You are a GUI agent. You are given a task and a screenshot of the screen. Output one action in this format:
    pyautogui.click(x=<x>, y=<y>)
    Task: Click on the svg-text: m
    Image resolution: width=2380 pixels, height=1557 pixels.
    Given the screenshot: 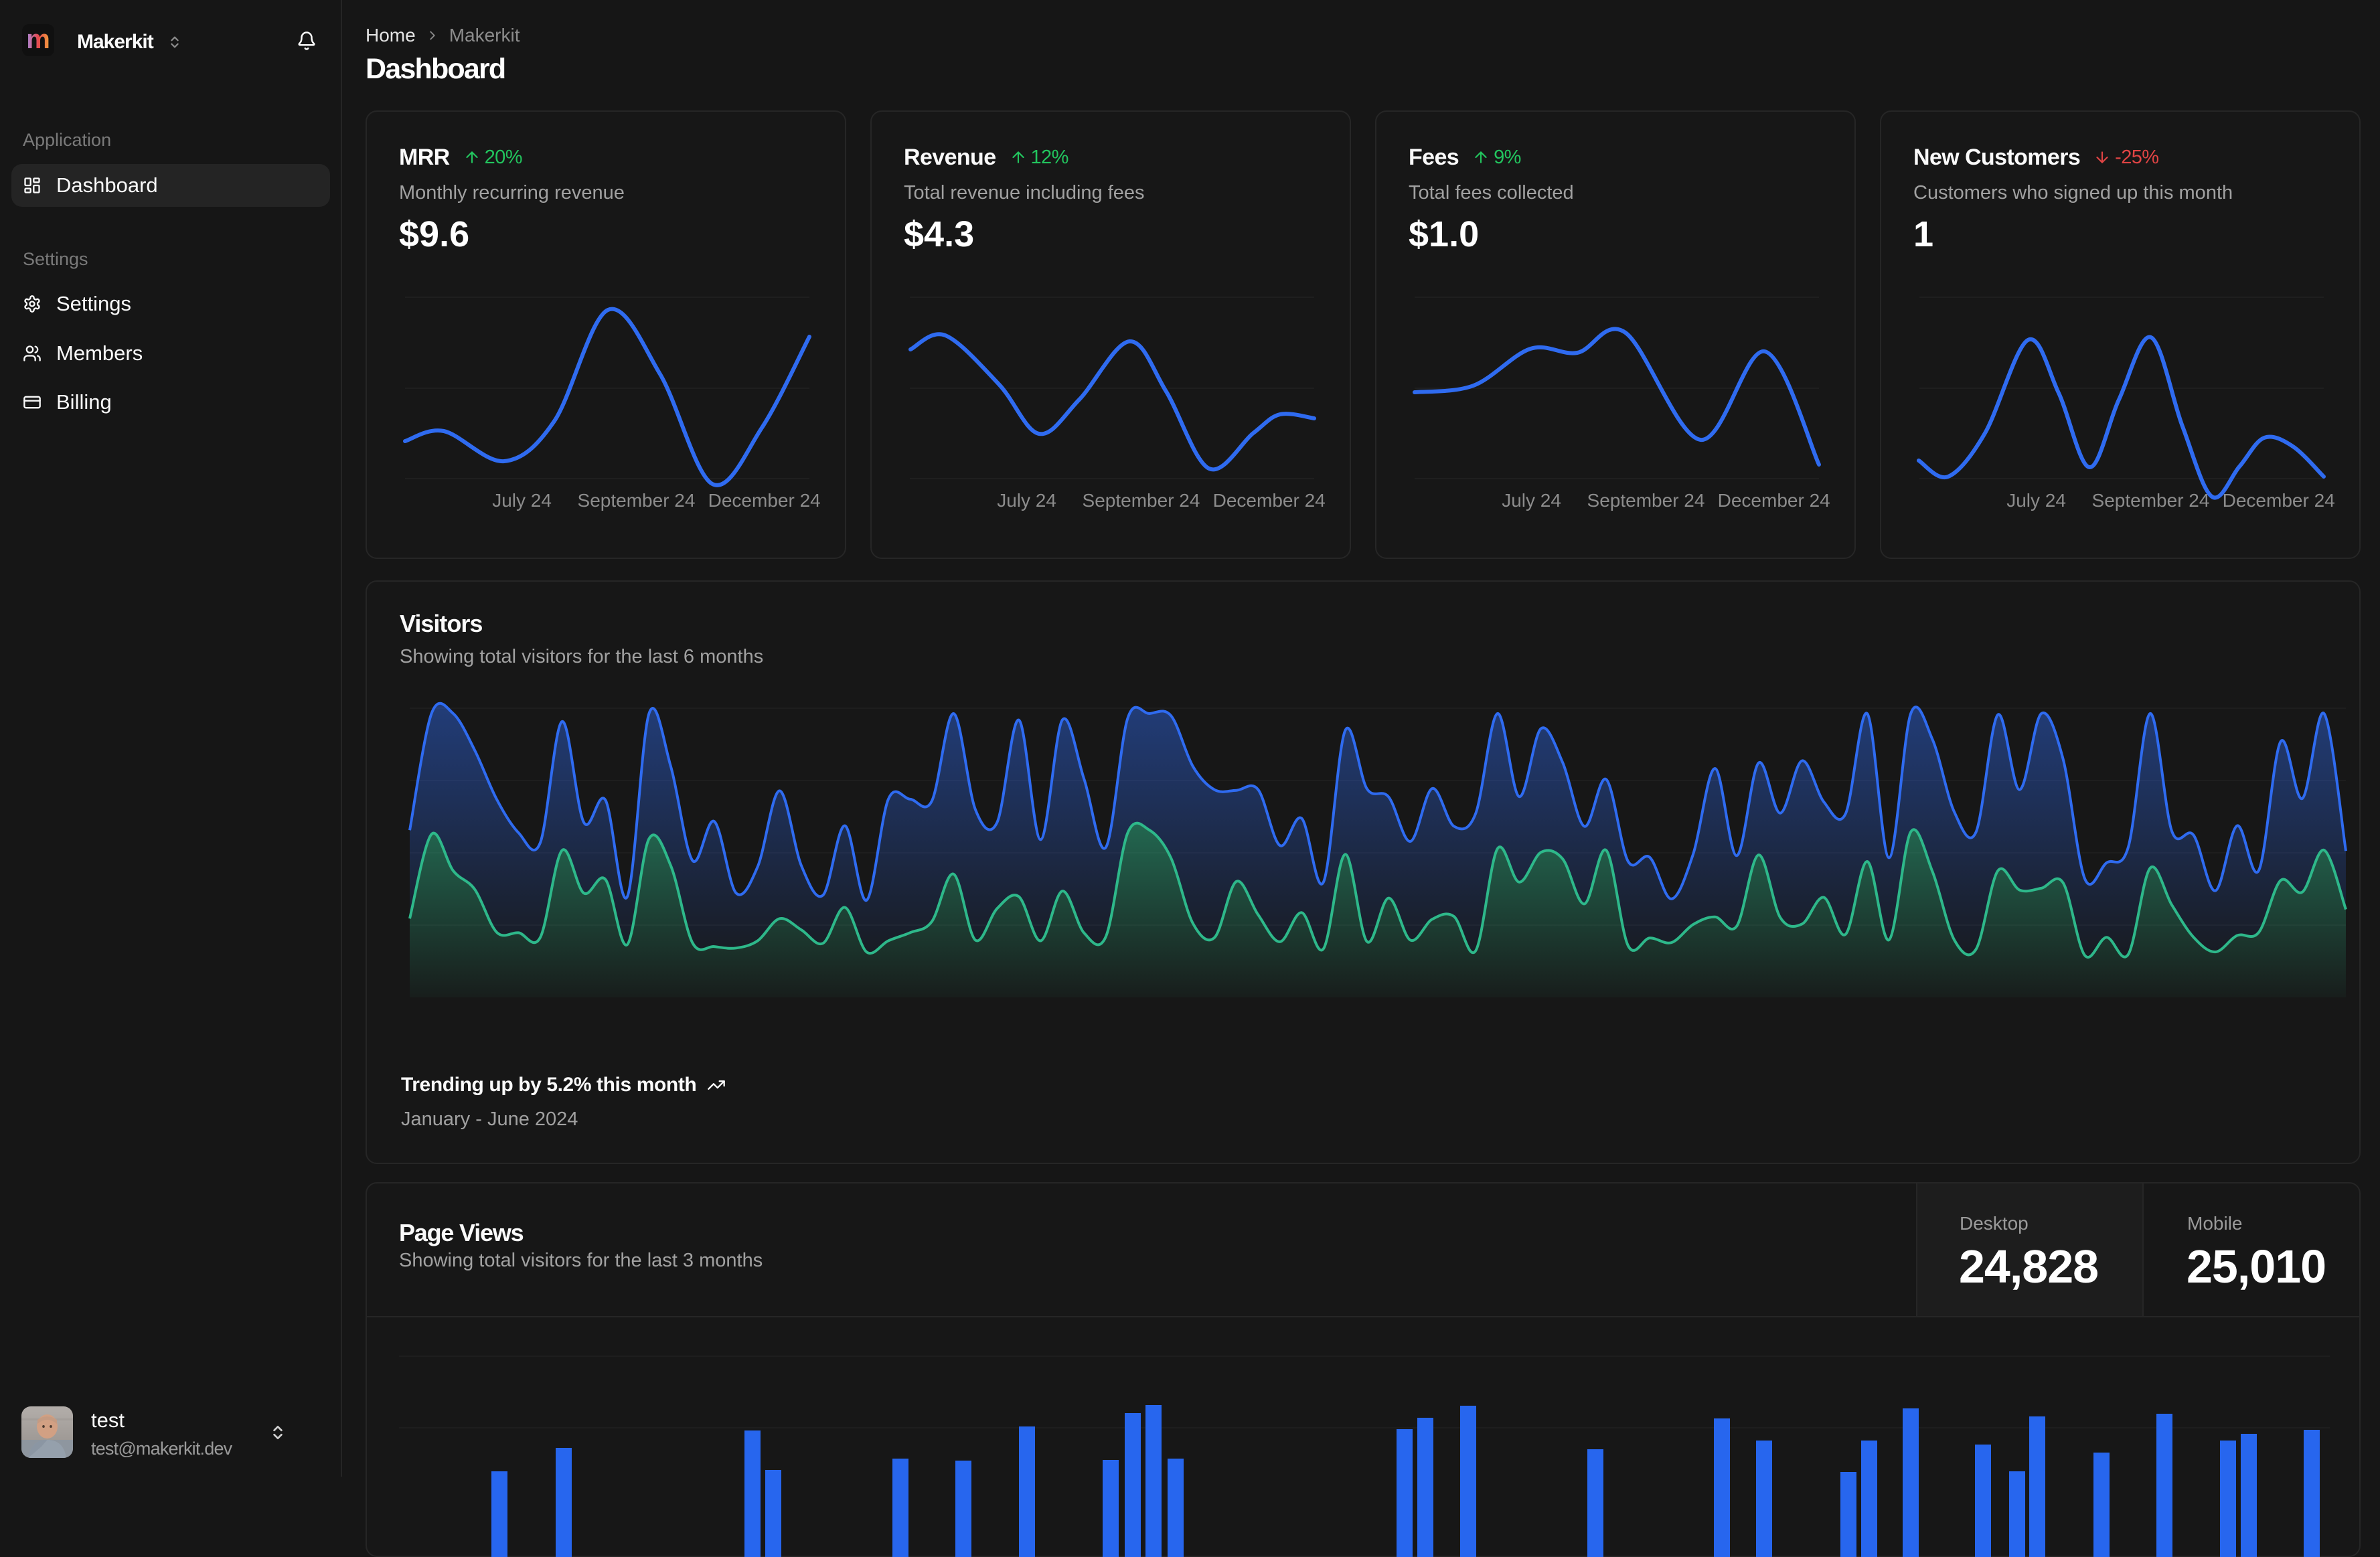 What is the action you would take?
    pyautogui.click(x=38, y=39)
    